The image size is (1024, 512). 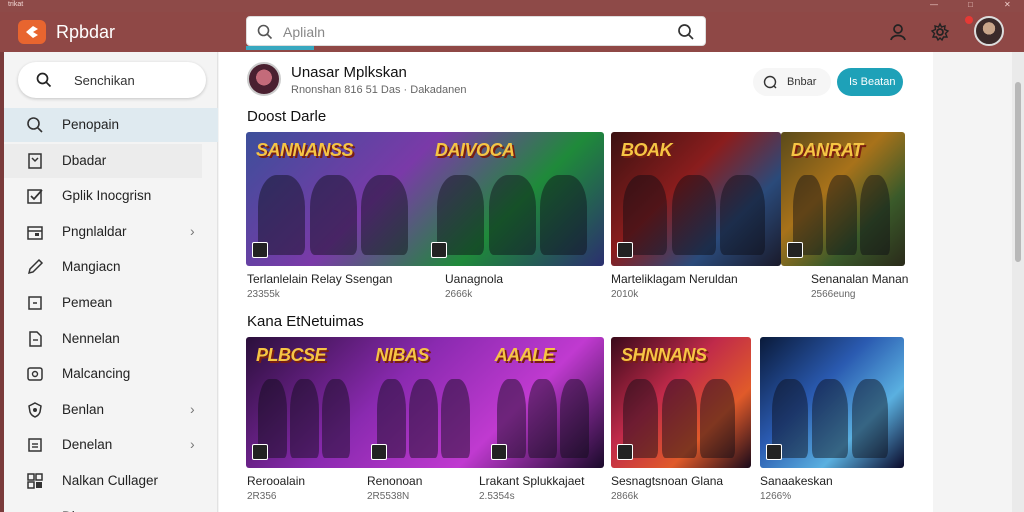 What do you see at coordinates (32, 32) in the screenshot?
I see `app-logo-icon` at bounding box center [32, 32].